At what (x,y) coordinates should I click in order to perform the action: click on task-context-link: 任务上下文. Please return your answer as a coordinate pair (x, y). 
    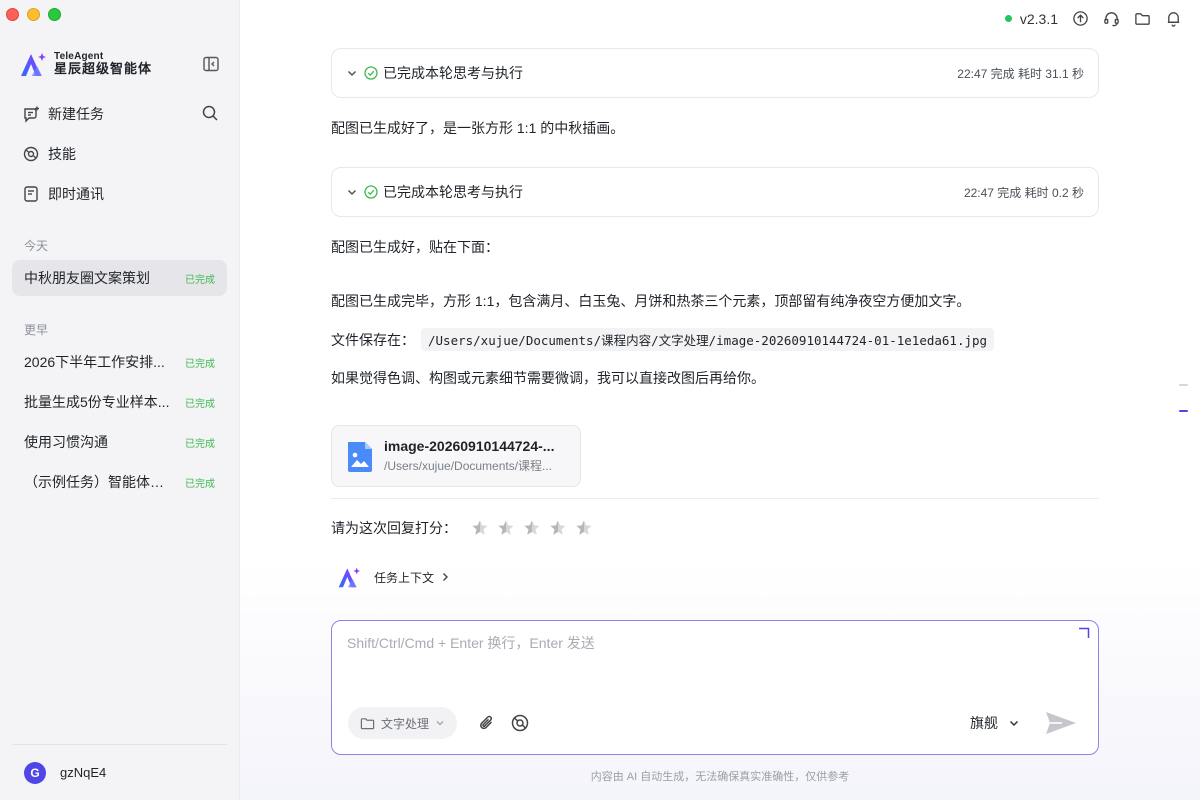
    Looking at the image, I should click on (393, 577).